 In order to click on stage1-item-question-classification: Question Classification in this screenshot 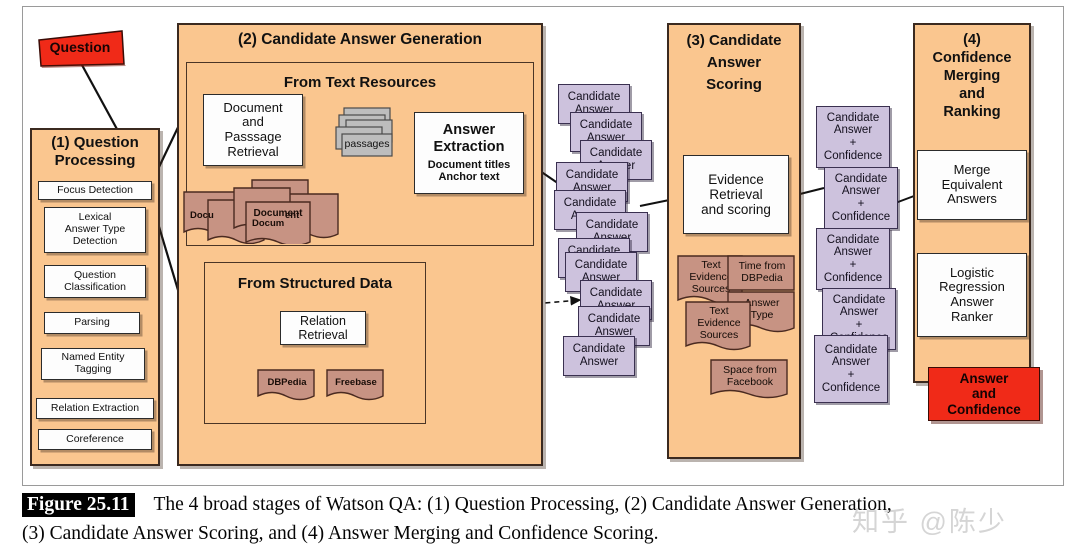, I will do `click(95, 281)`.